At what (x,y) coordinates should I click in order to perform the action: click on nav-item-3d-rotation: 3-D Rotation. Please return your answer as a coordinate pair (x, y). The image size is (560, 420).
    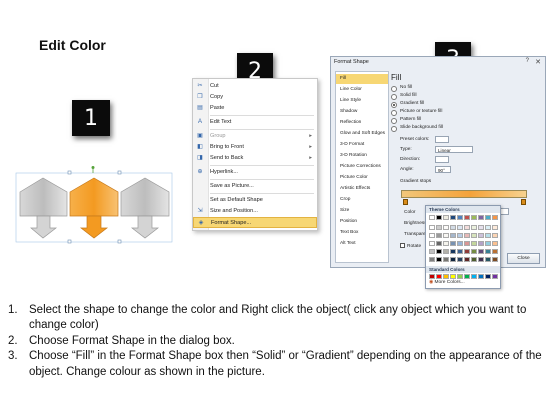
    Looking at the image, I should click on (362, 156).